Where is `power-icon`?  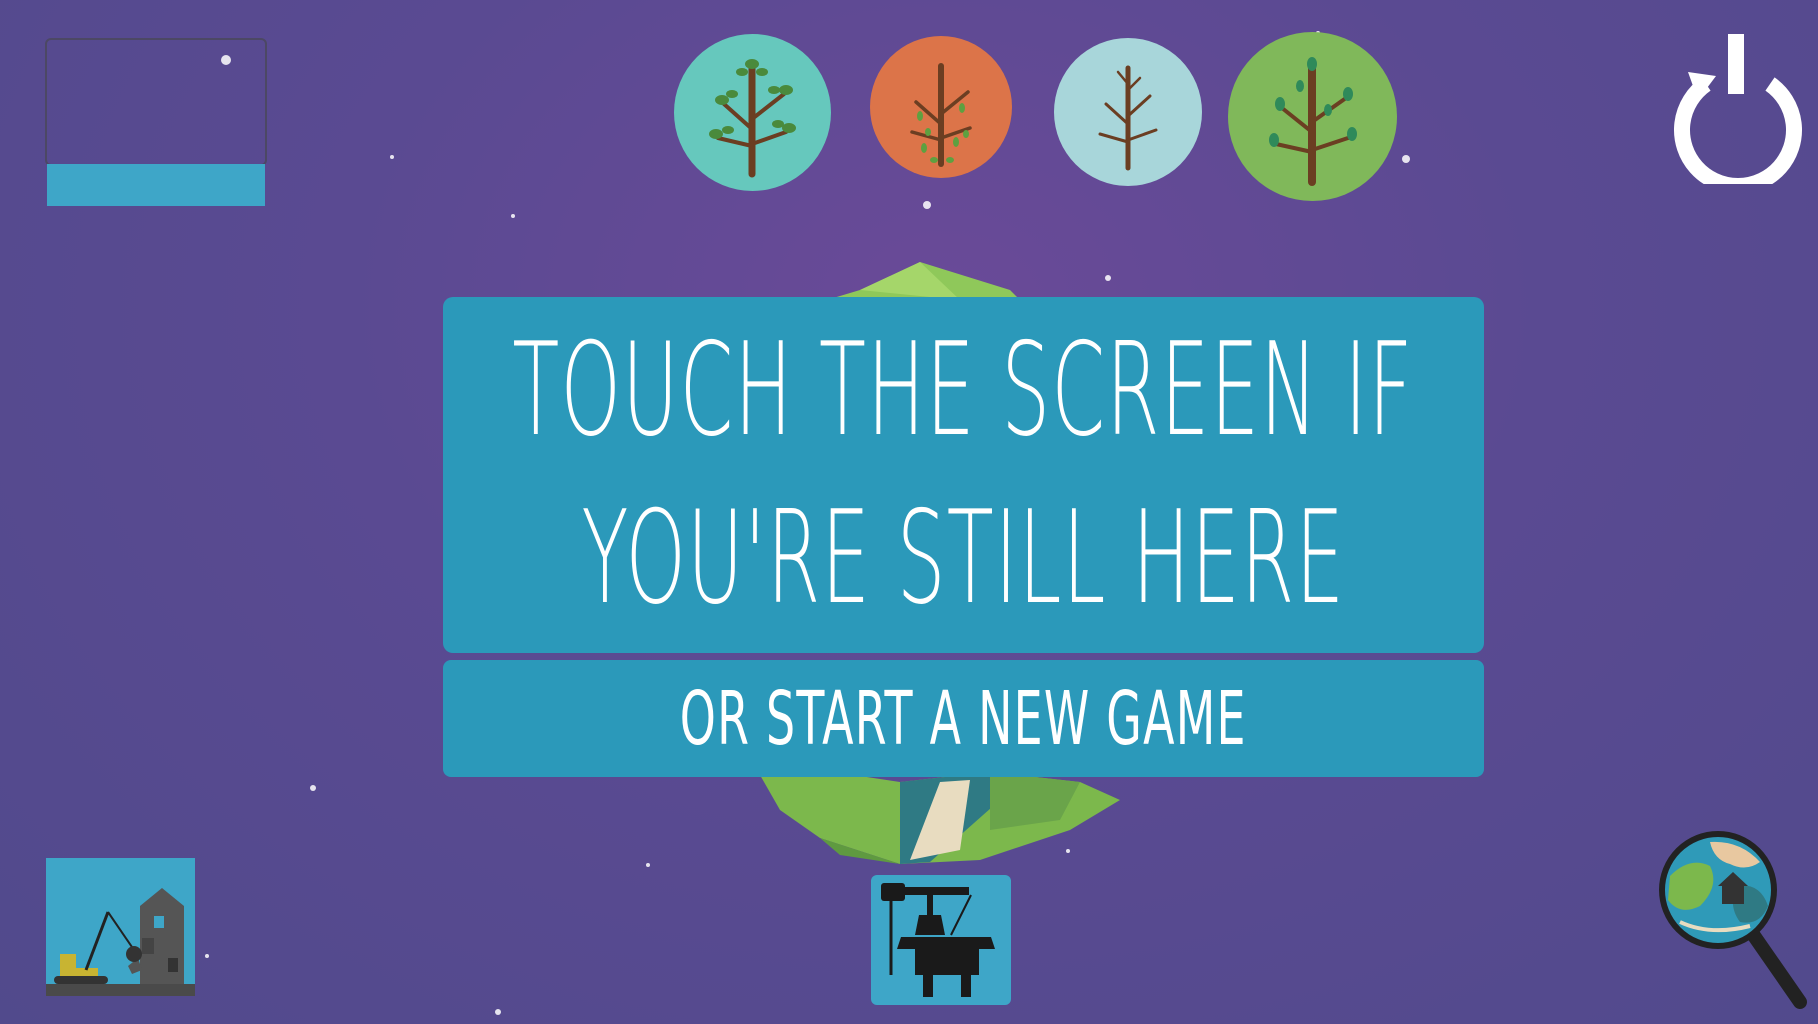 power-icon is located at coordinates (1738, 114).